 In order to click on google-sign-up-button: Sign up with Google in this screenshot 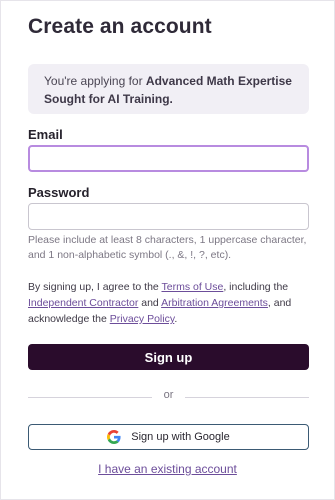, I will do `click(168, 437)`.